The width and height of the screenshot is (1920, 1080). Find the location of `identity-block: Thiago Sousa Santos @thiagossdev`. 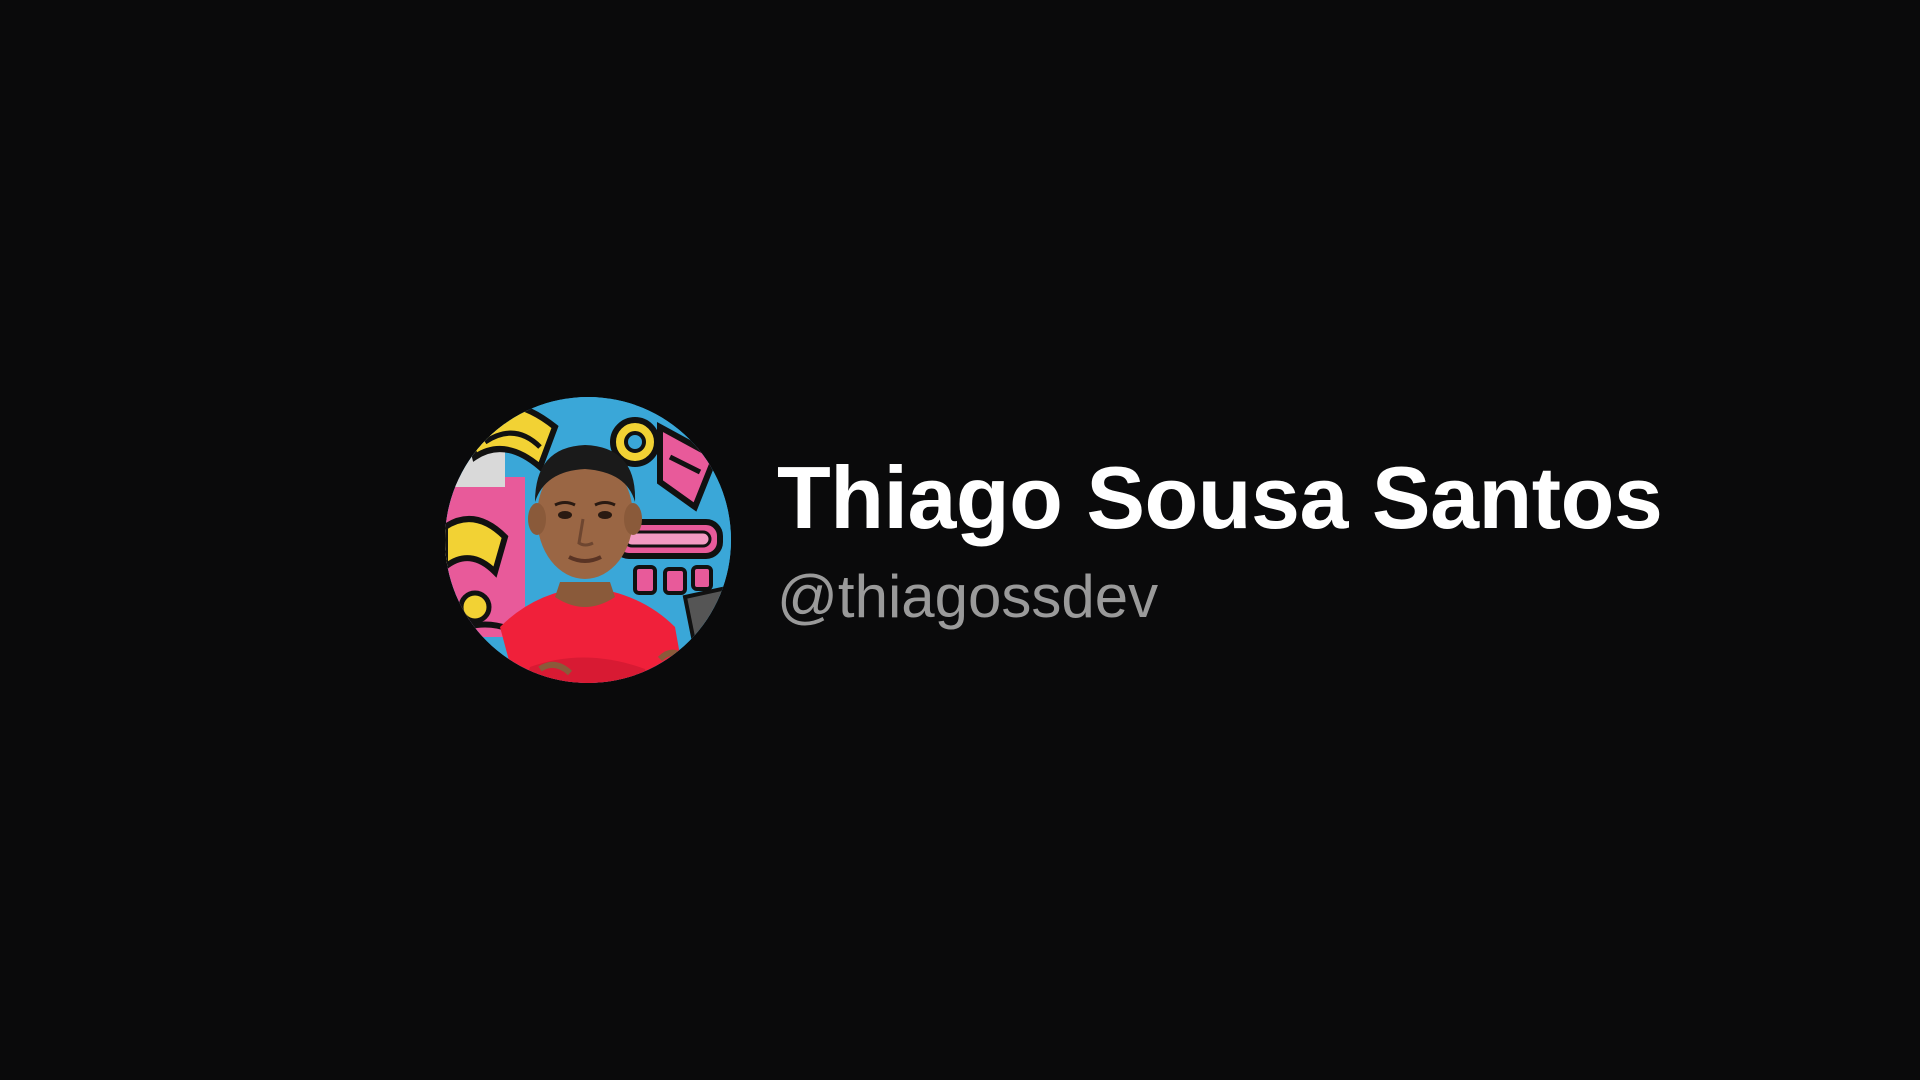

identity-block: Thiago Sousa Santos @thiagossdev is located at coordinates (1220, 540).